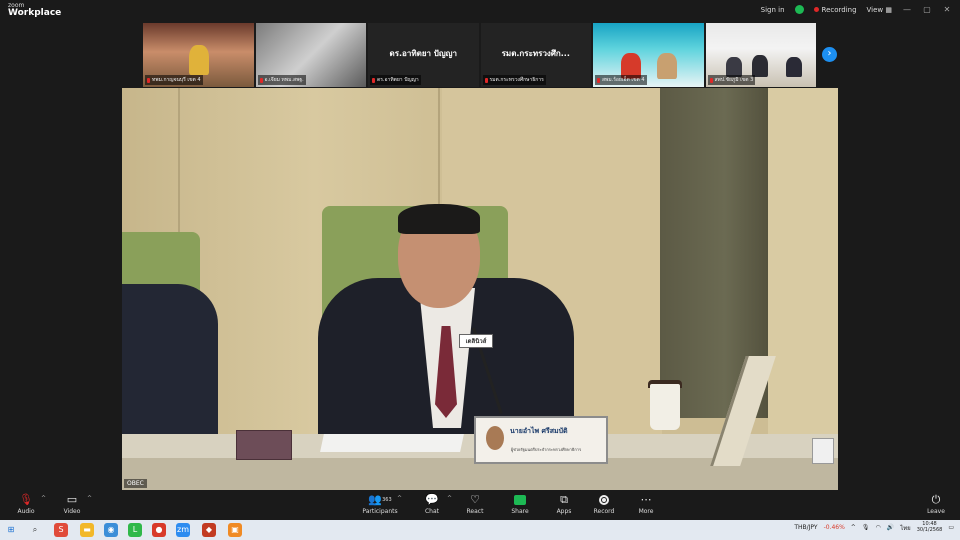 This screenshot has height=540, width=960. I want to click on participant-name: ดร.อาทิตยา ปัญญา, so click(395, 80).